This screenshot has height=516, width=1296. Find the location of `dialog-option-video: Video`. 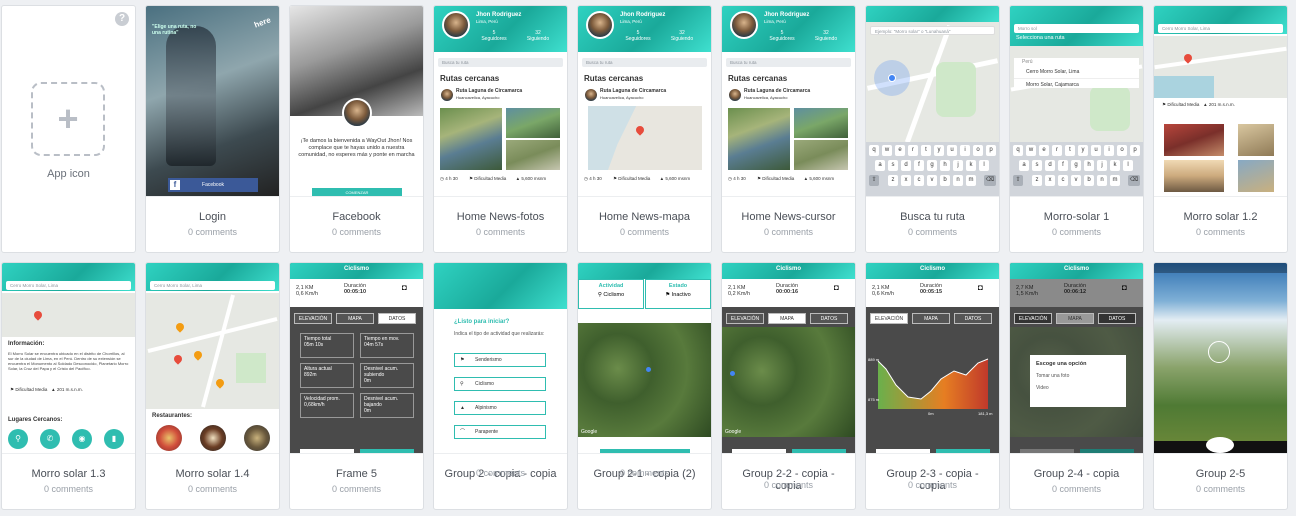

dialog-option-video: Video is located at coordinates (1078, 388).